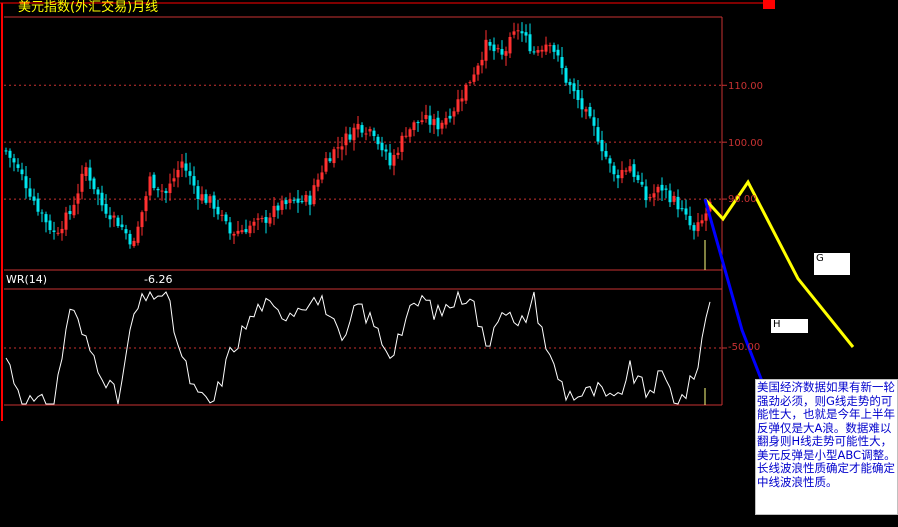  What do you see at coordinates (88, 7) in the screenshot?
I see `chart-title: 美元指数(外汇交易)月线` at bounding box center [88, 7].